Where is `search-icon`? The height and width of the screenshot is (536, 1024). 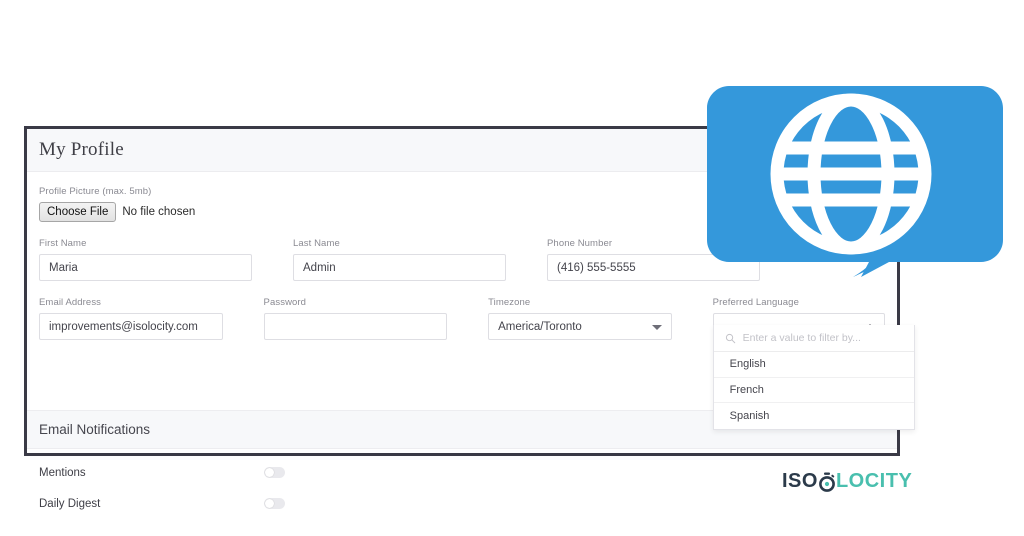 search-icon is located at coordinates (730, 338).